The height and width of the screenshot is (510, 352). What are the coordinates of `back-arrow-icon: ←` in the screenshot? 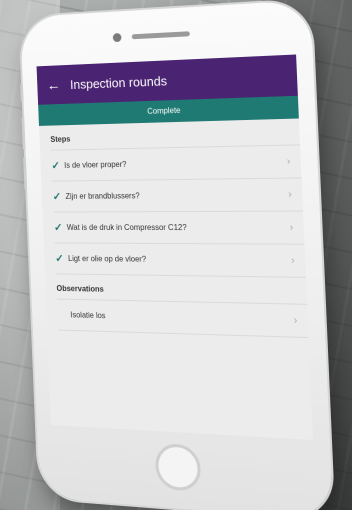 It's located at (53, 85).